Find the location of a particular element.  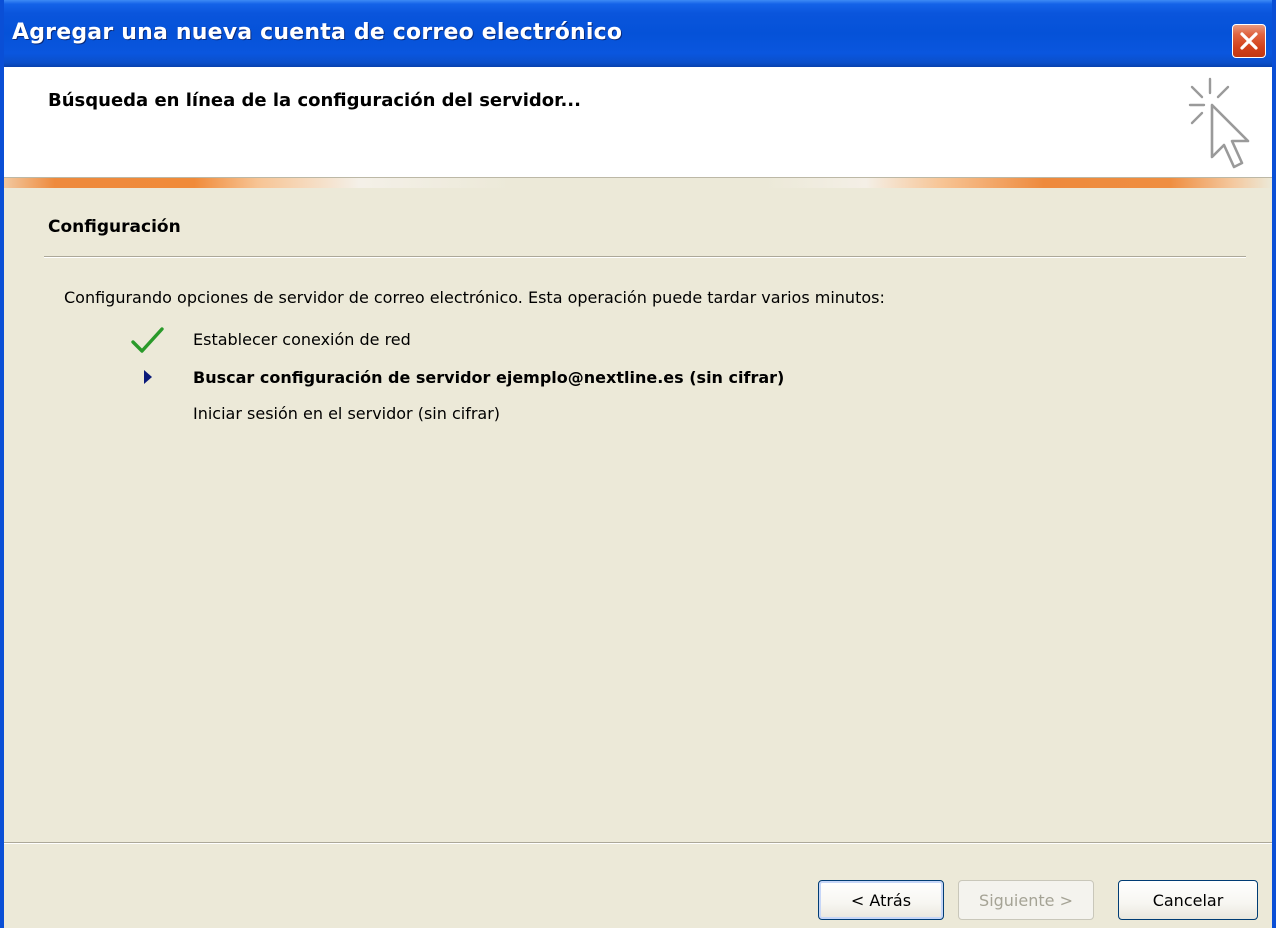

next-button: Siguiente > is located at coordinates (1026, 900).